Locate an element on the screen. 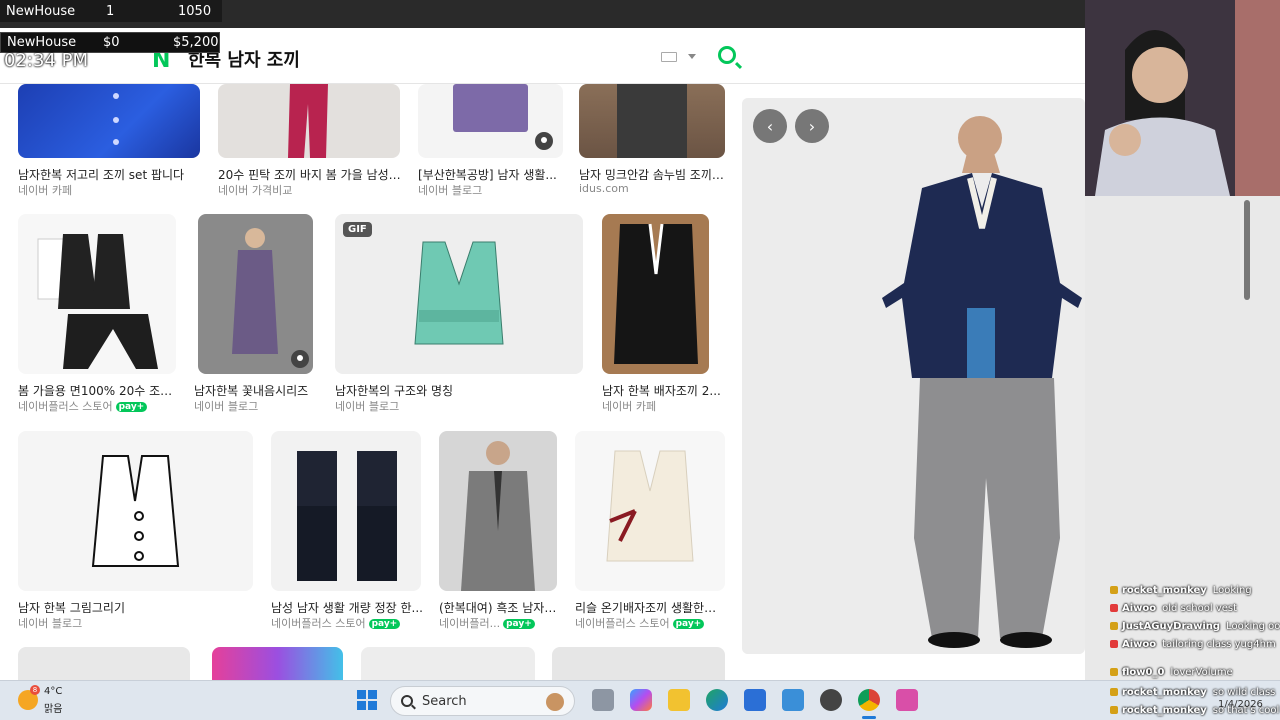 The height and width of the screenshot is (720, 1280). task-view-icon is located at coordinates (603, 700).